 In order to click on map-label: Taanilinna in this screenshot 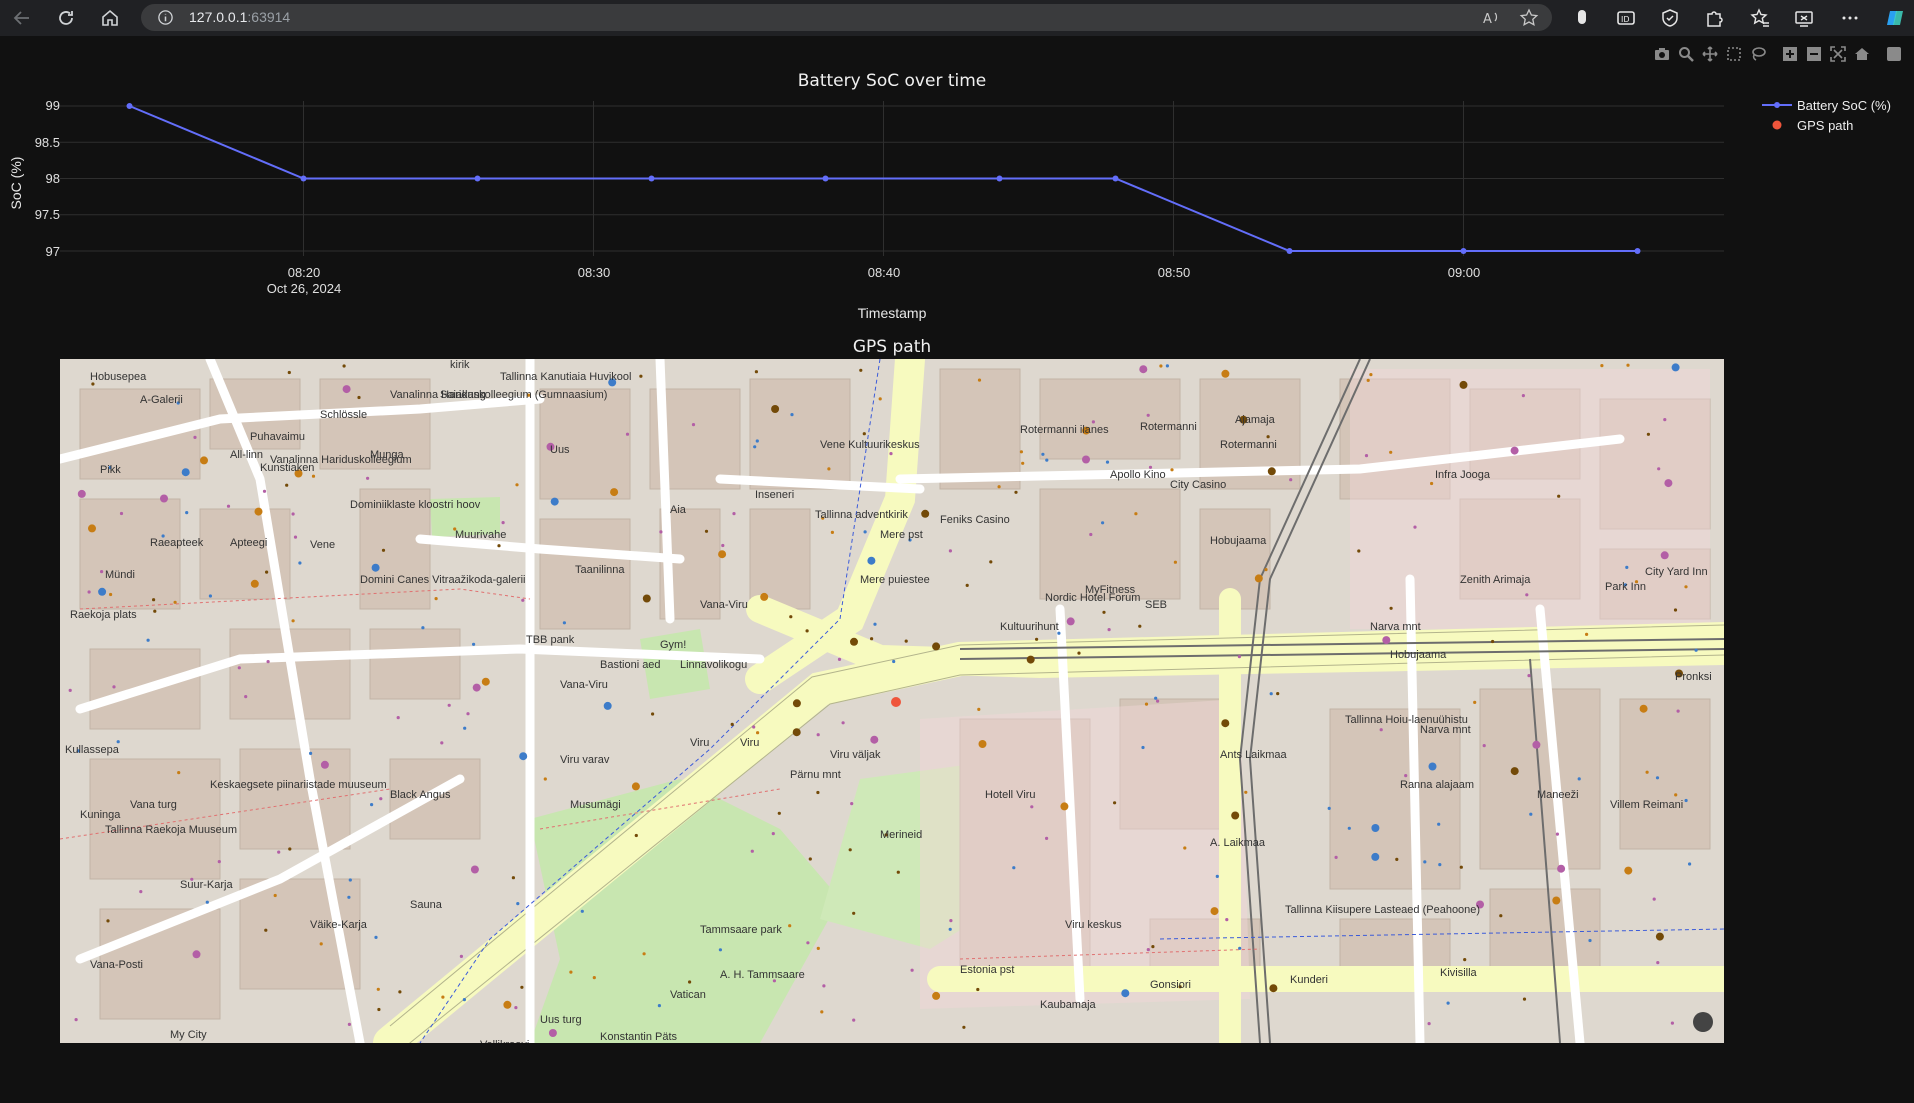, I will do `click(600, 570)`.